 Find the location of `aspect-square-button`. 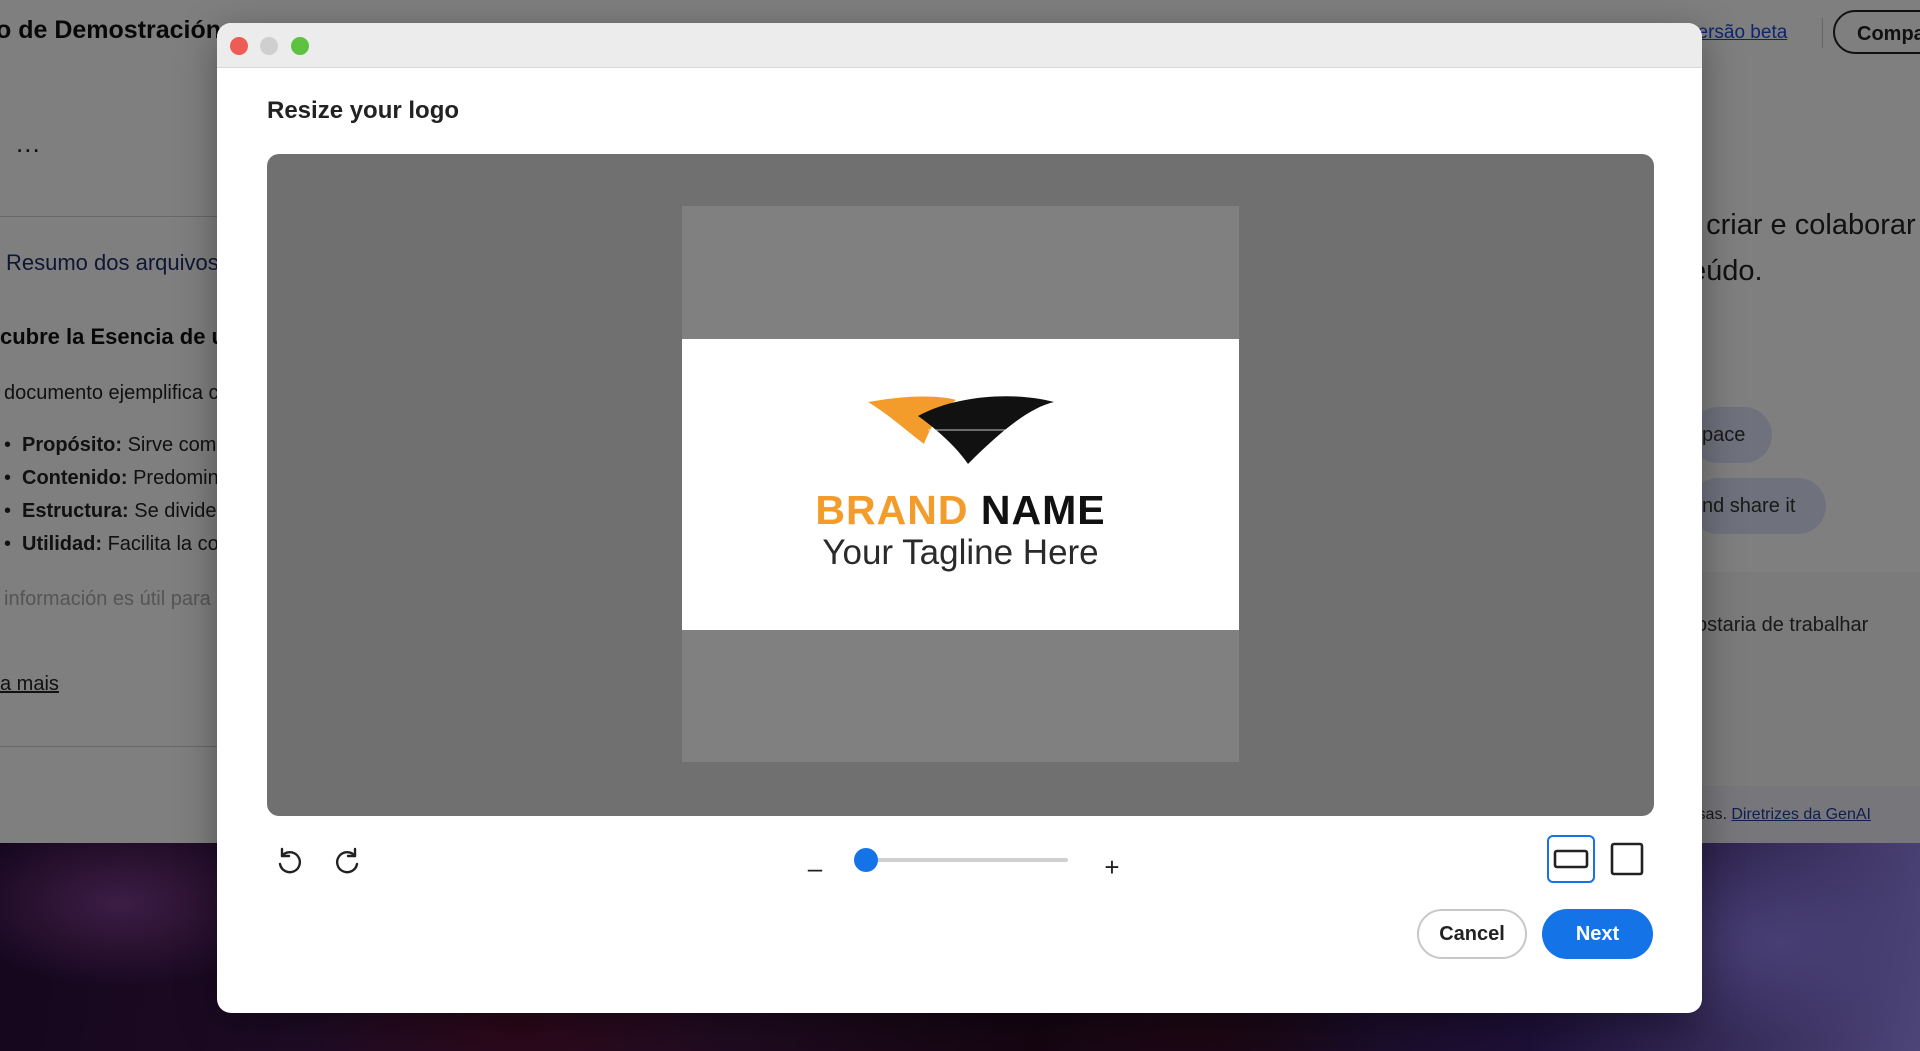

aspect-square-button is located at coordinates (1627, 859).